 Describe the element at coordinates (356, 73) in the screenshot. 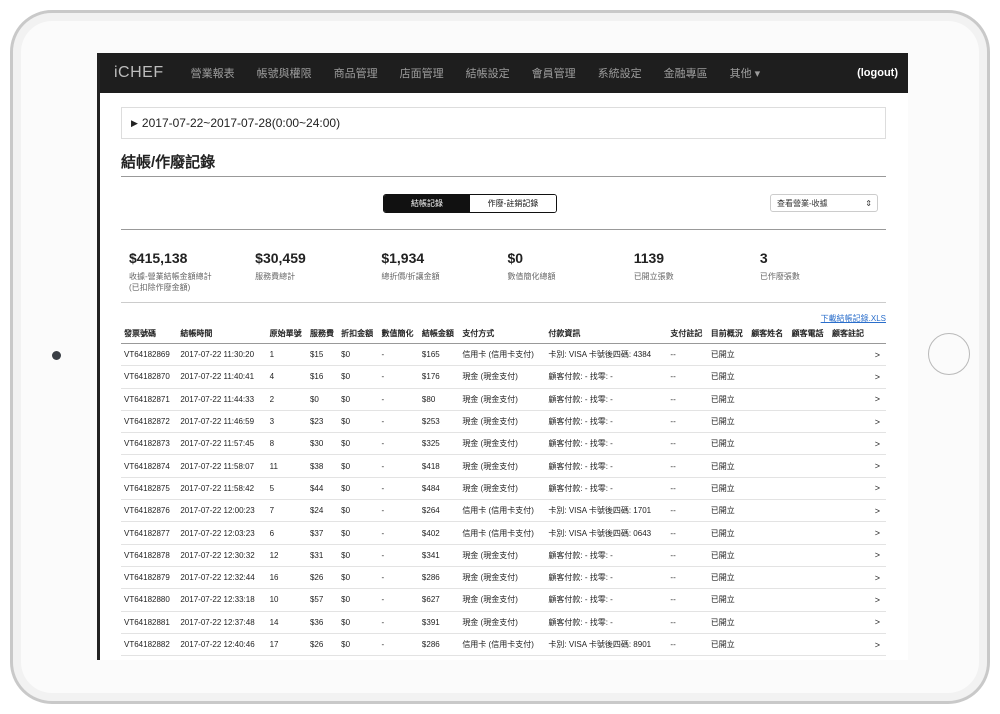

I see `nav-item-products: 商品管理` at that location.